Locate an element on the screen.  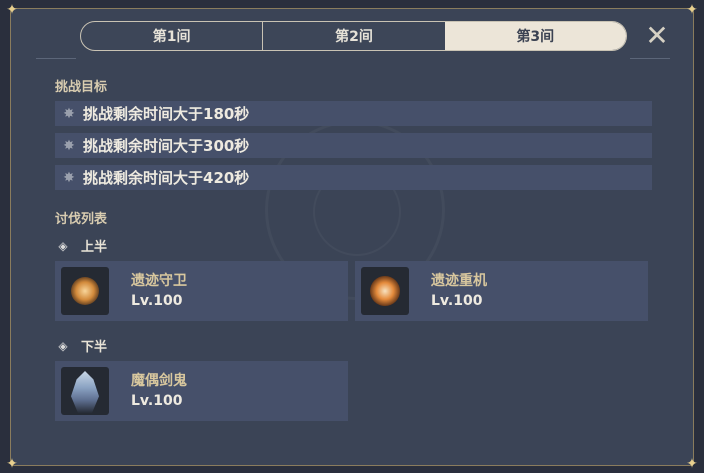
second-half-header: ◈ 下半 is located at coordinates (81, 346).